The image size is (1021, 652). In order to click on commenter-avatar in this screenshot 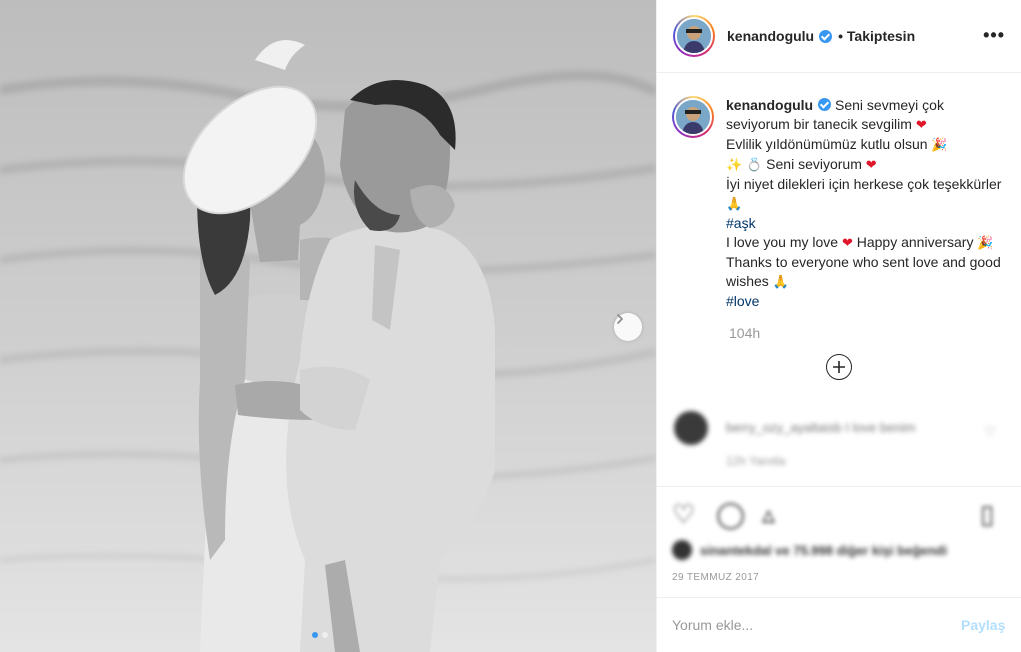, I will do `click(691, 428)`.